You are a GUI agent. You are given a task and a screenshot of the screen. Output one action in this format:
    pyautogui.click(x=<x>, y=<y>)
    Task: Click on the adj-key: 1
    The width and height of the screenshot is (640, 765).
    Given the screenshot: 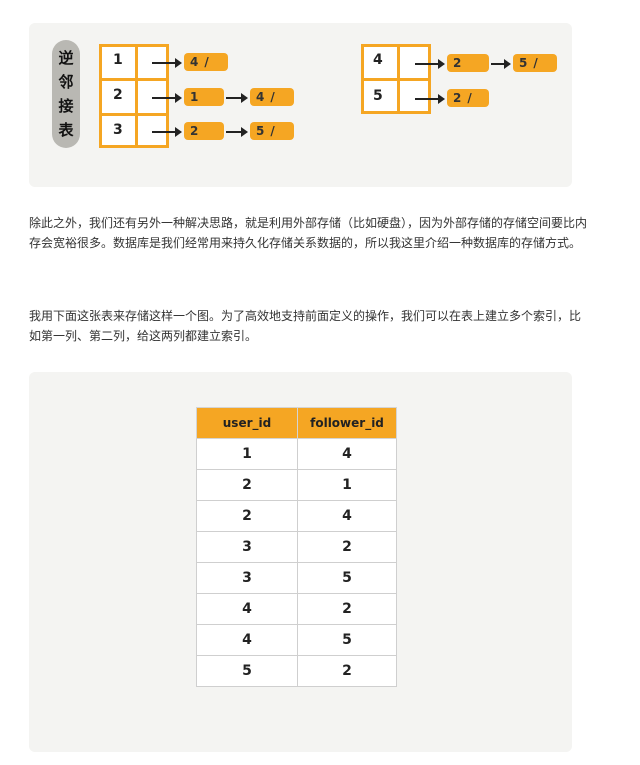 What is the action you would take?
    pyautogui.click(x=118, y=60)
    